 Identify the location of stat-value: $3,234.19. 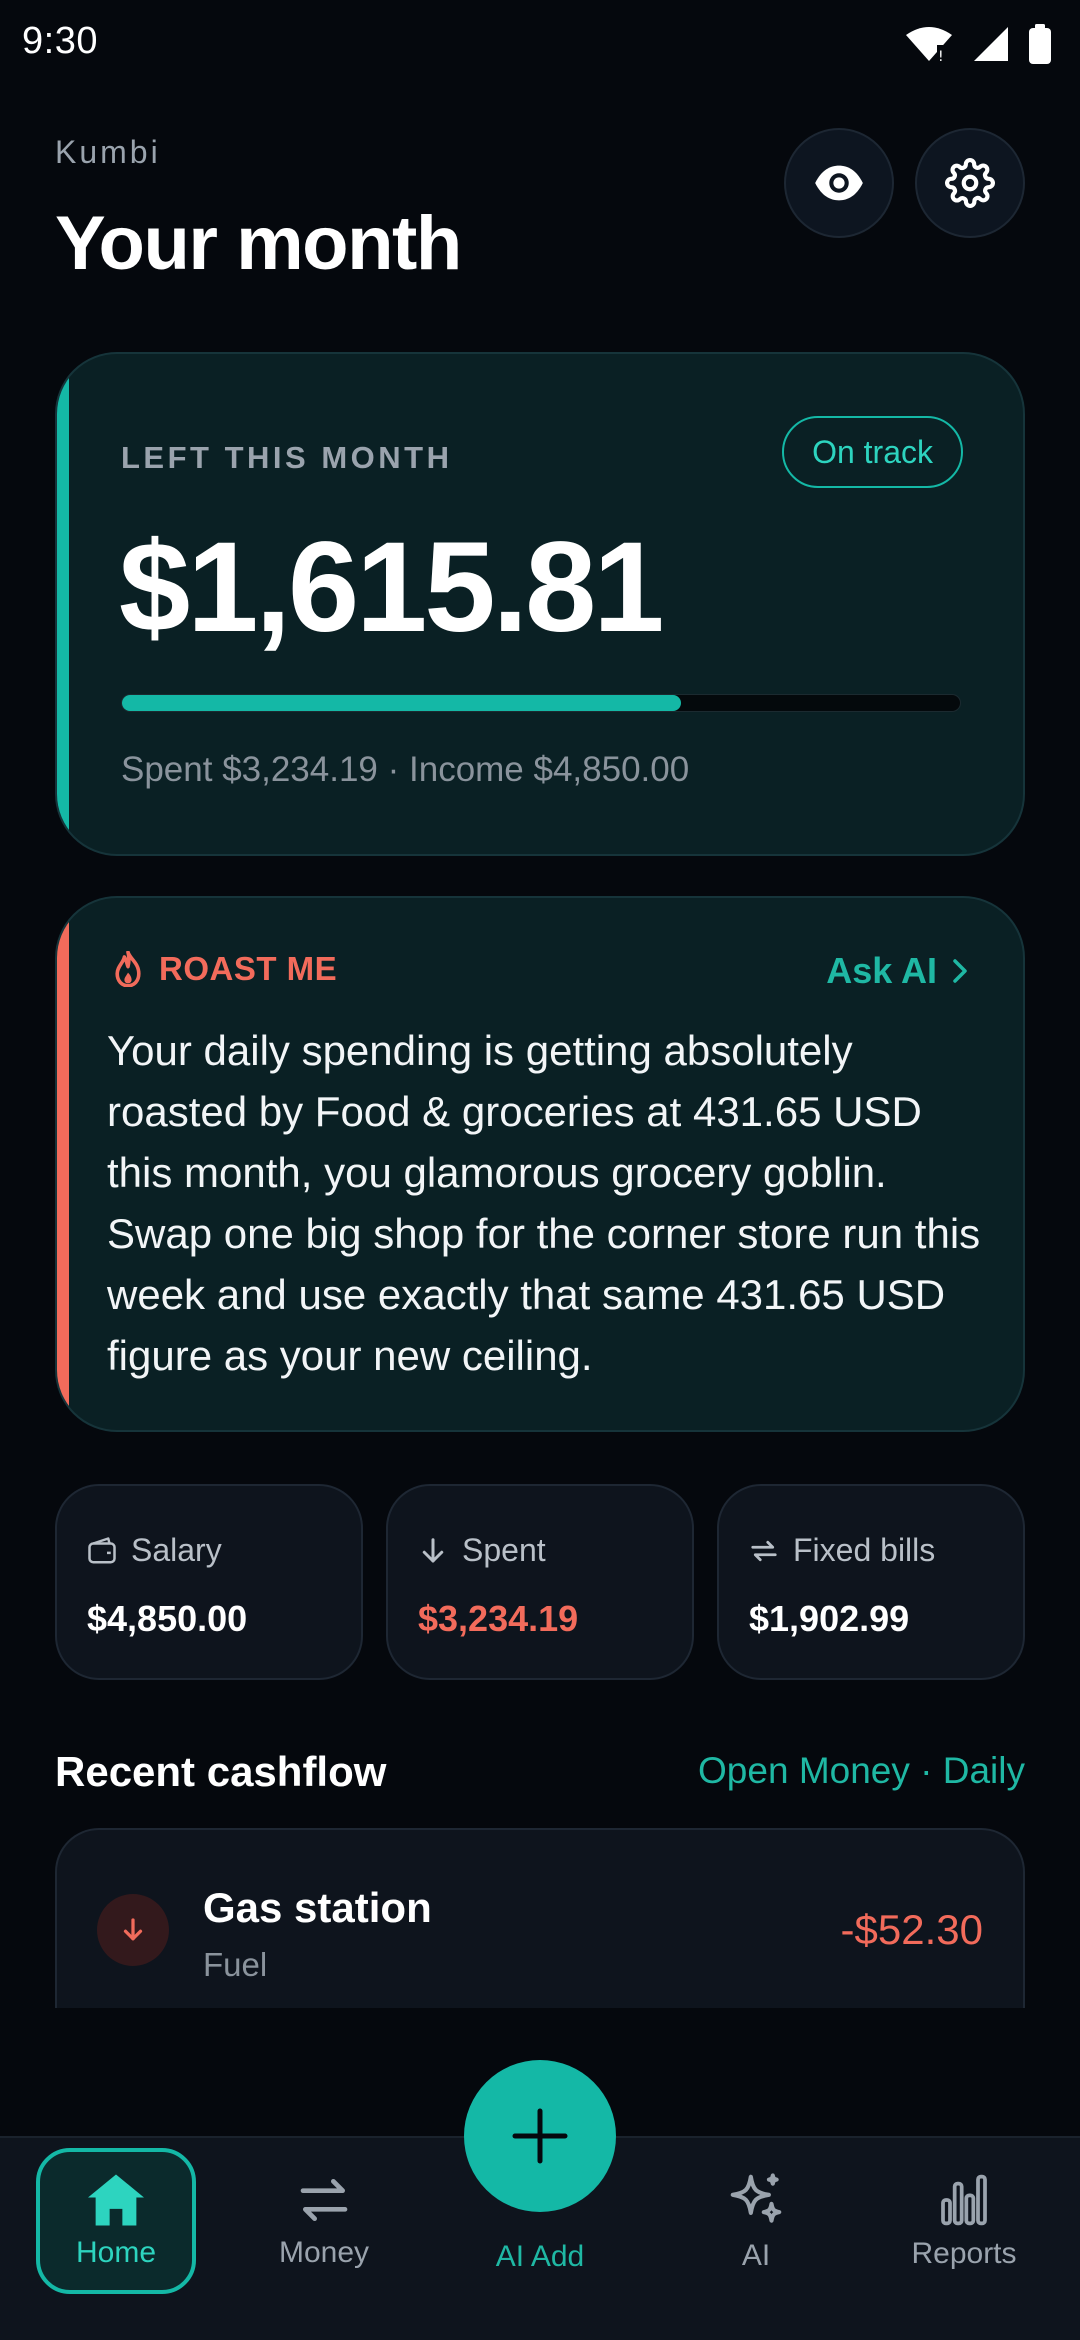
(498, 1618).